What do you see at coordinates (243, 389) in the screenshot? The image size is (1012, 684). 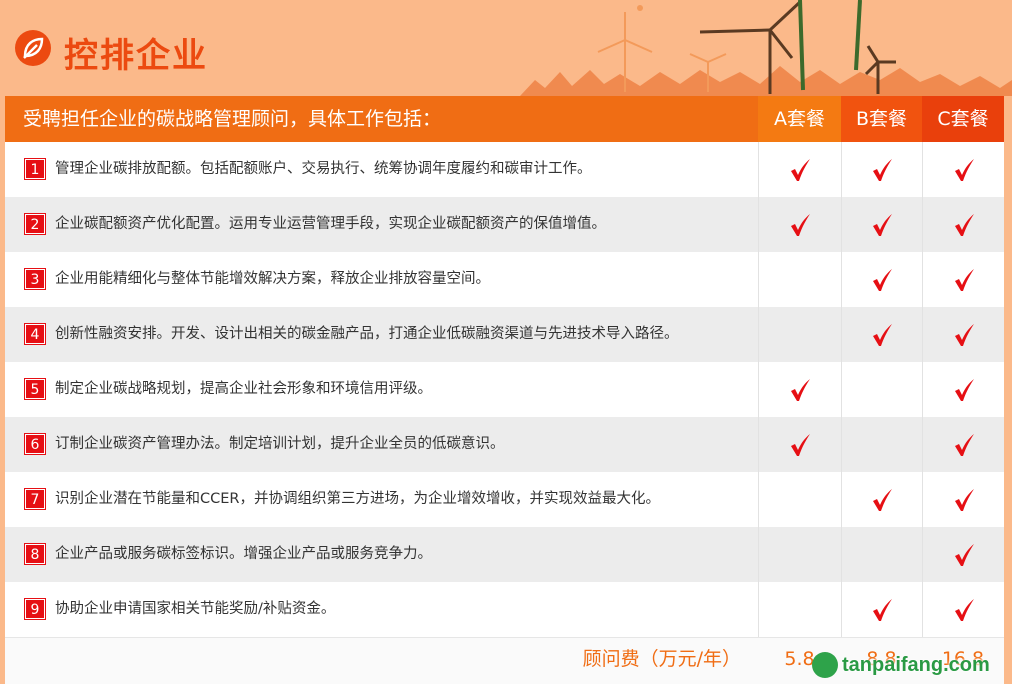 I see `row-description: 制定企业碳战略规划，提高企业社会形象和环境信用评级。` at bounding box center [243, 389].